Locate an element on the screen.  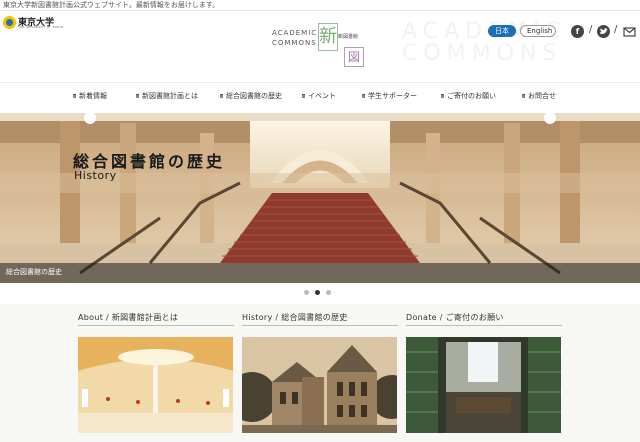
logo-text-academic: ACADEMIC is located at coordinates (295, 33).